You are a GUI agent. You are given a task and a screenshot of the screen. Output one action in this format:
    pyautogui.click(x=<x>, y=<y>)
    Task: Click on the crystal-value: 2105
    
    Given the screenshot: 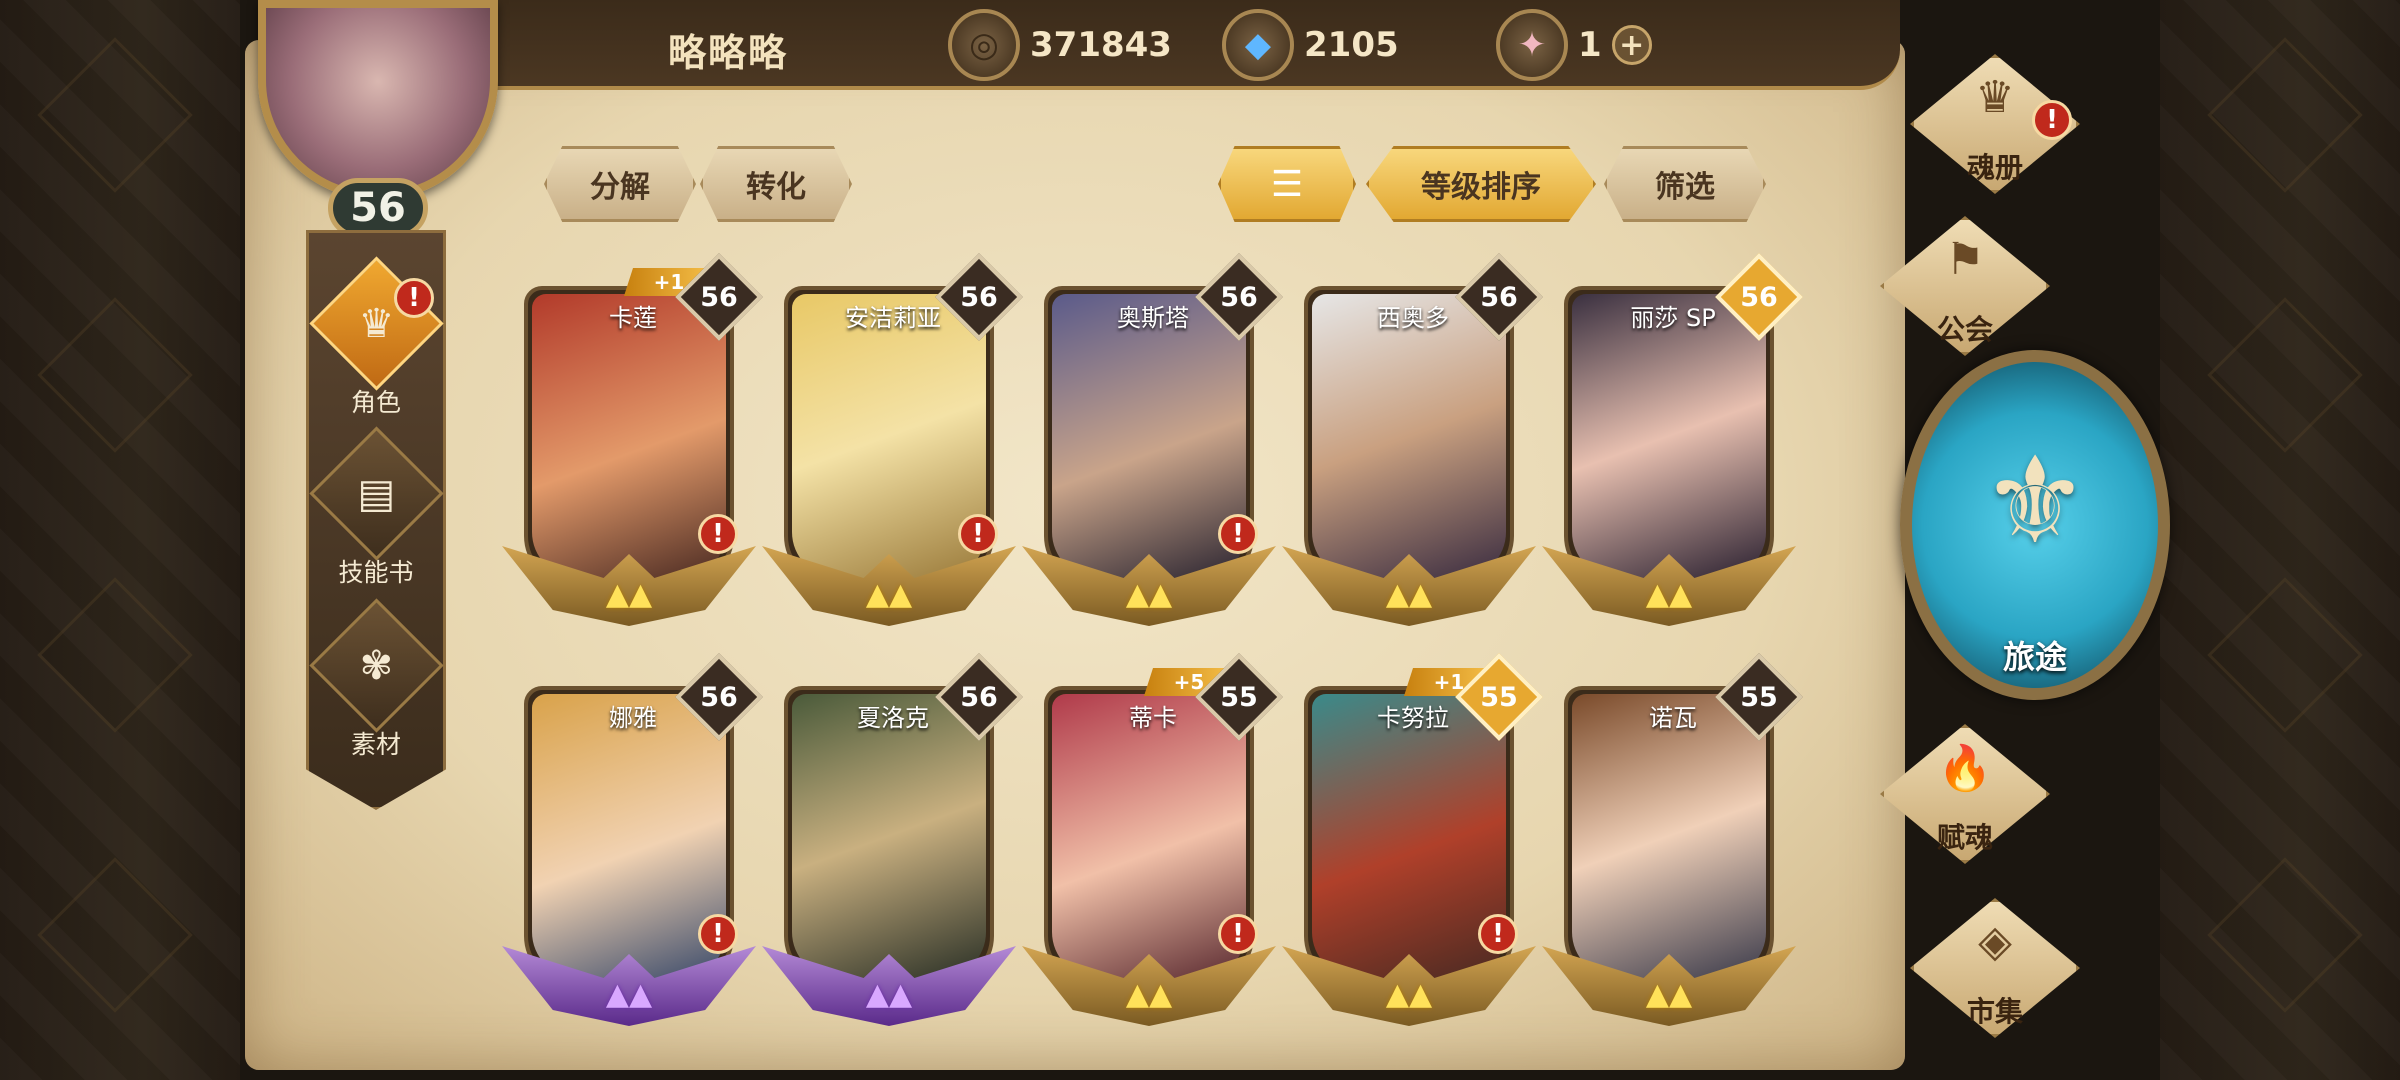 What is the action you would take?
    pyautogui.click(x=1351, y=45)
    